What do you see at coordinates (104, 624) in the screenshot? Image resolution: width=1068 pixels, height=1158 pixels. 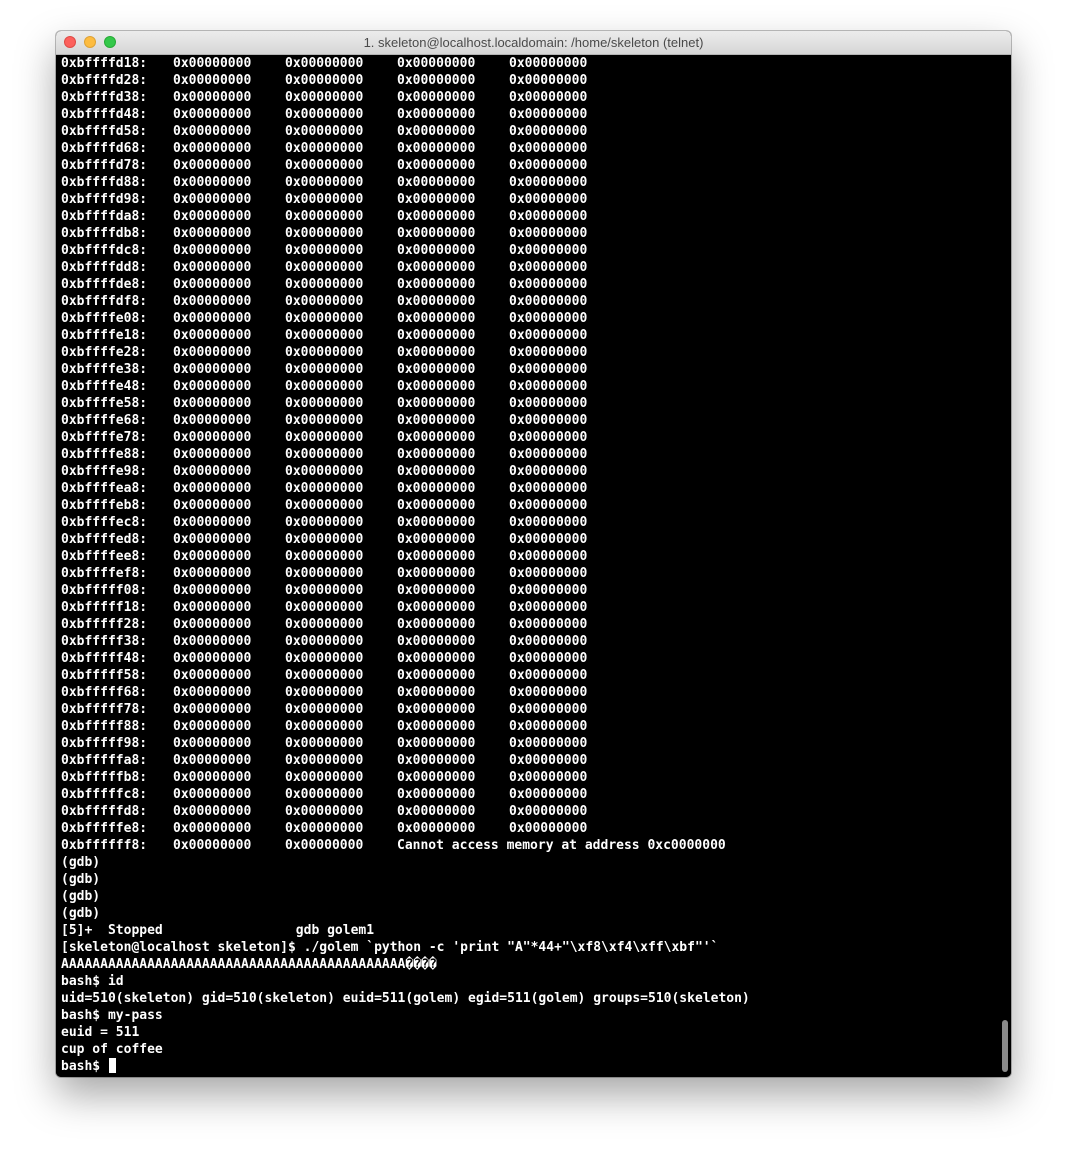 I see `memory-address: 0xbfffff28:` at bounding box center [104, 624].